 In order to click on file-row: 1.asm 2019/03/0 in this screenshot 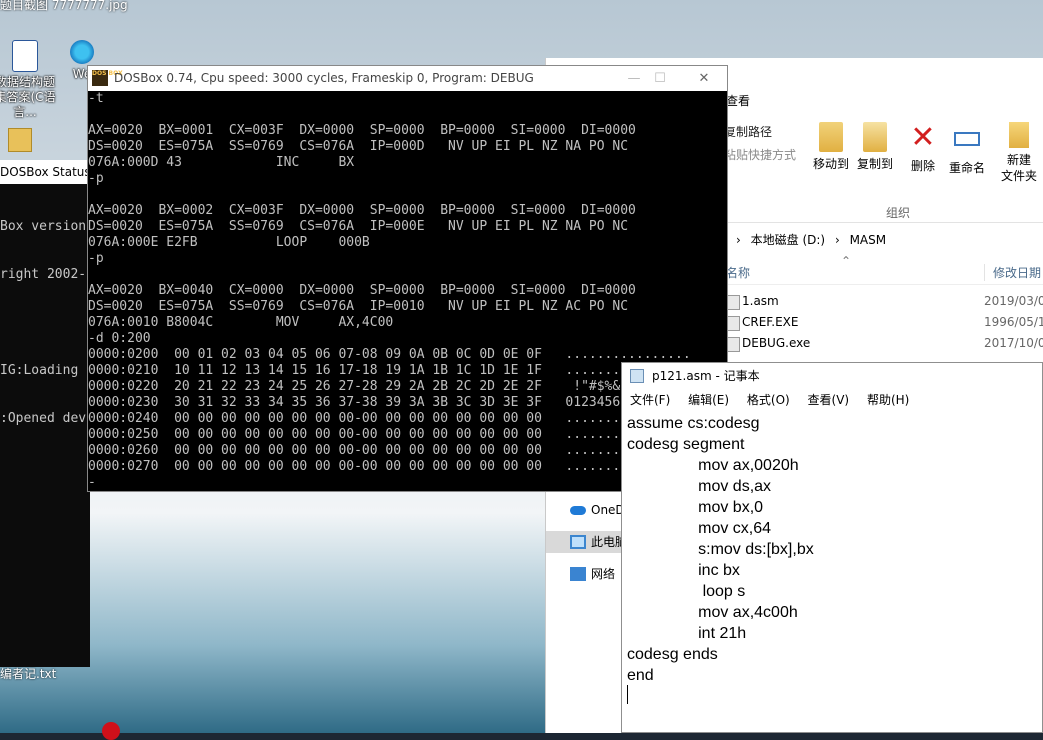, I will do `click(884, 301)`.